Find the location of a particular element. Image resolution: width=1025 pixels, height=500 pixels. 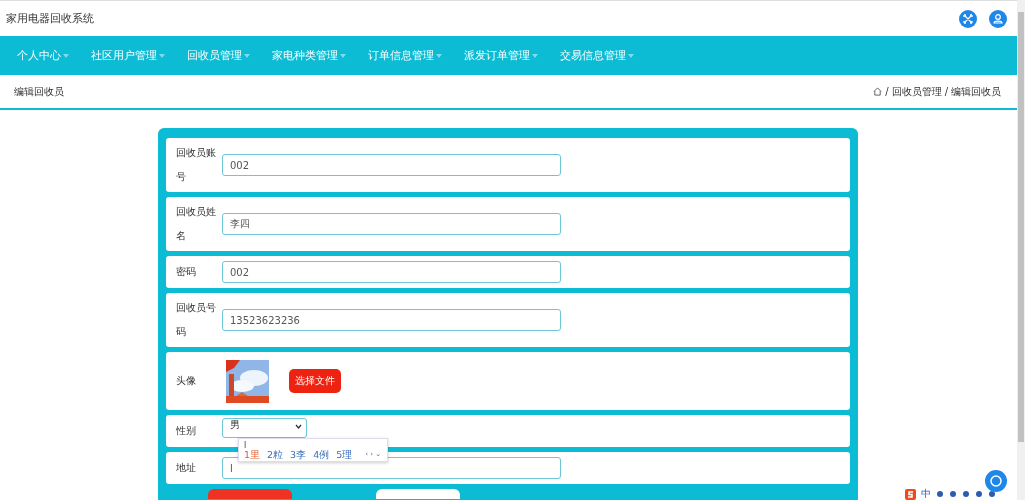

ime-candidate: 4例 is located at coordinates (321, 455).